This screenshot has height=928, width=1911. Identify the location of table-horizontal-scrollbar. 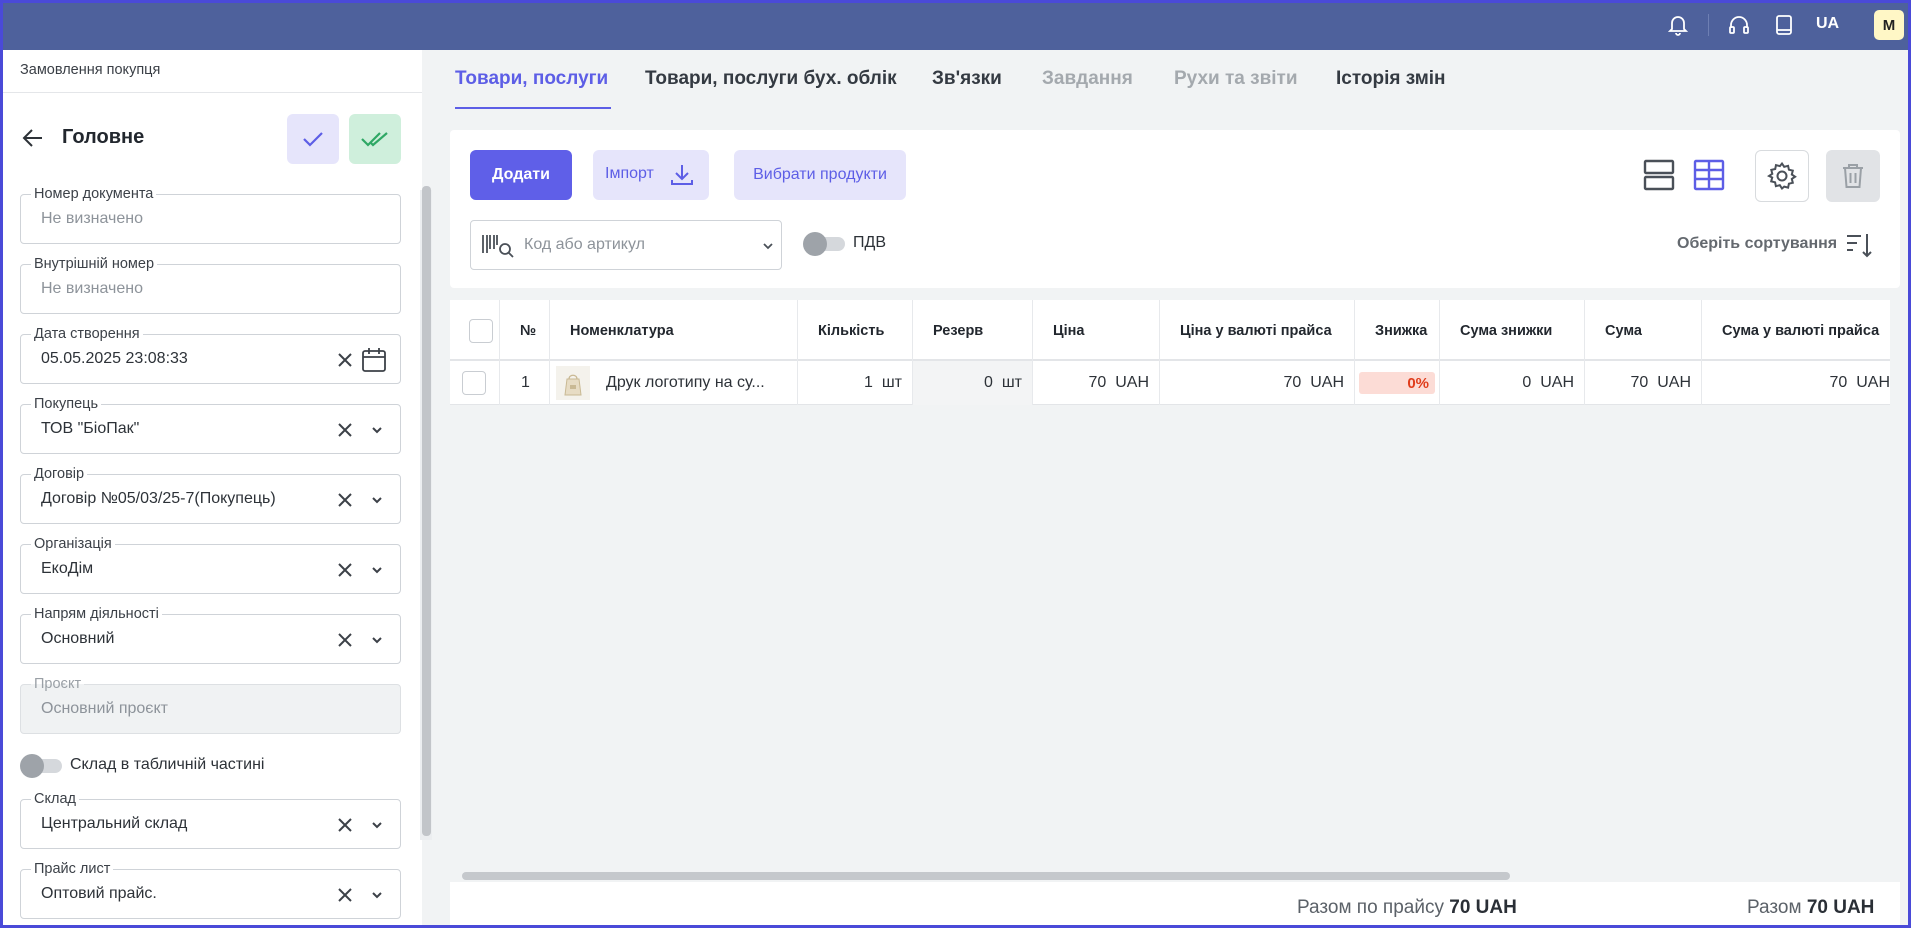
(986, 876).